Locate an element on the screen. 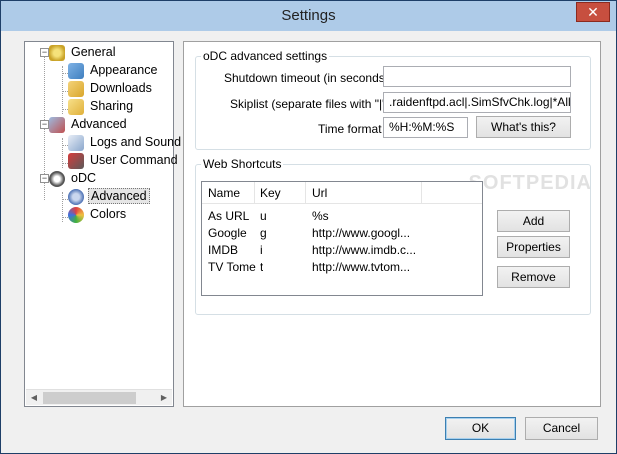 The height and width of the screenshot is (454, 617). tree-item-label: Logs and Sound is located at coordinates (136, 142).